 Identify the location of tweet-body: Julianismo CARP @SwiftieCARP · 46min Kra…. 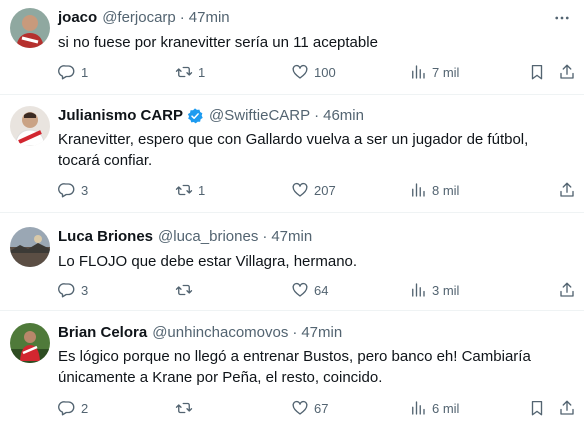
(315, 138).